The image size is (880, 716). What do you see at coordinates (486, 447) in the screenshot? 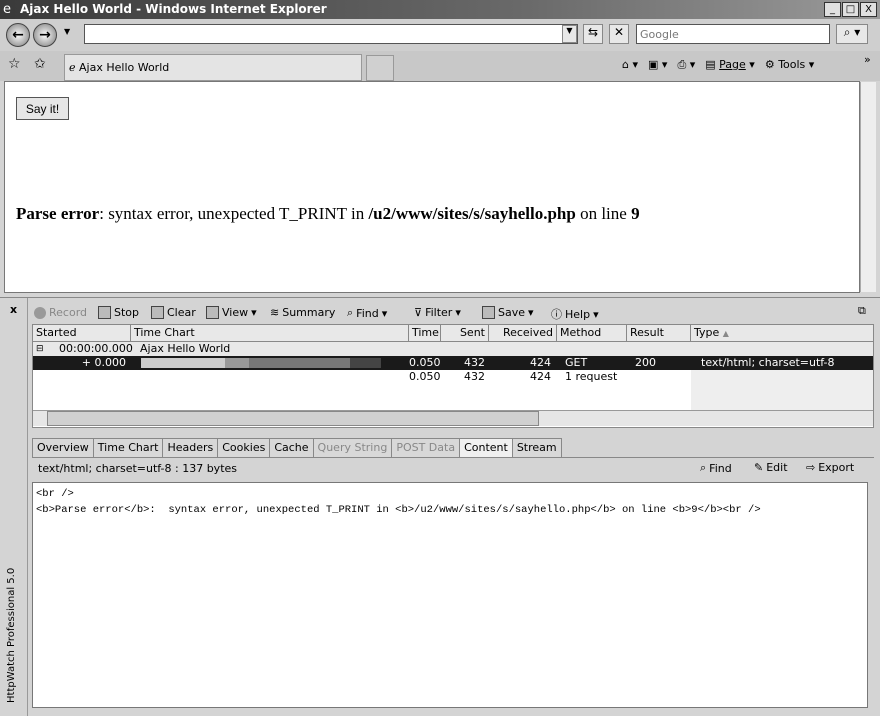
I see `tab-content: Content` at bounding box center [486, 447].